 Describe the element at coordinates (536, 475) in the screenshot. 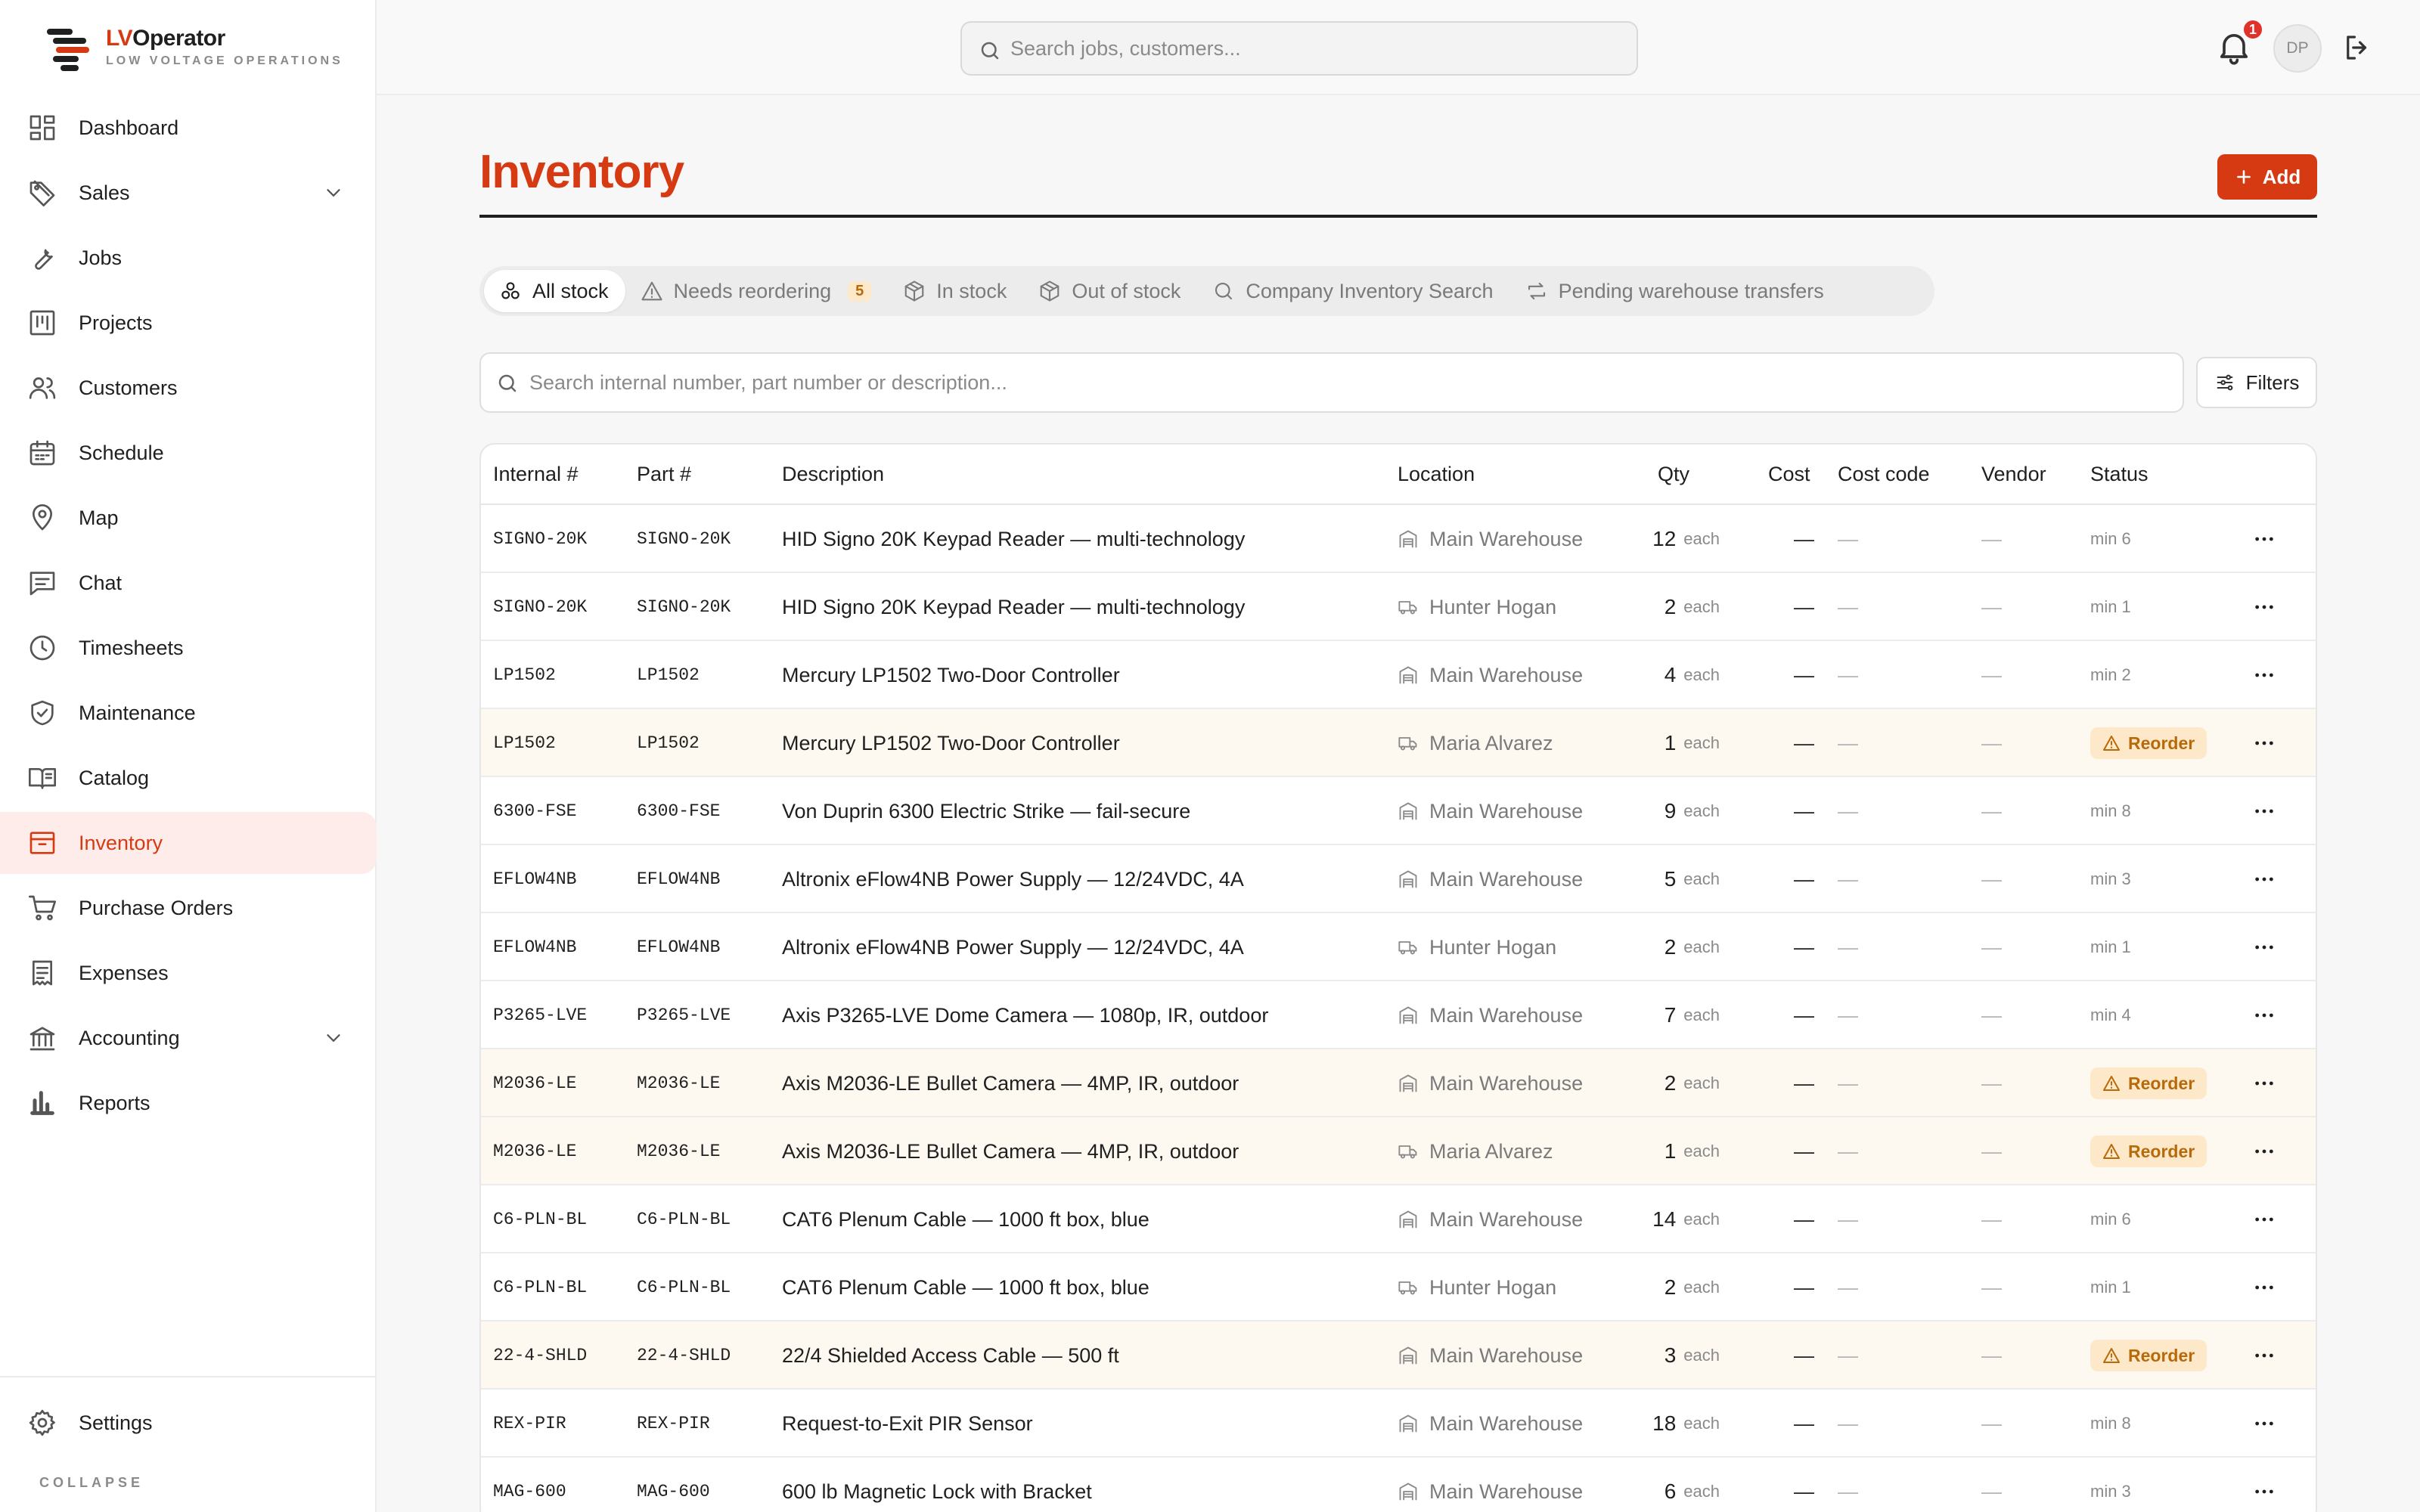

I see `col-internal: Internal #` at that location.